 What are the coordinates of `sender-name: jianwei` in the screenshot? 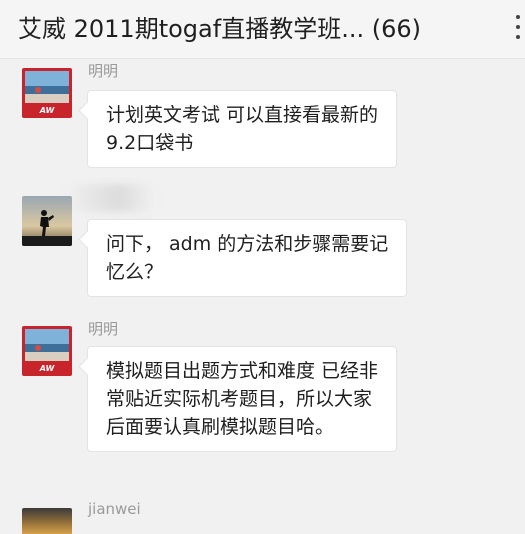 It's located at (114, 509).